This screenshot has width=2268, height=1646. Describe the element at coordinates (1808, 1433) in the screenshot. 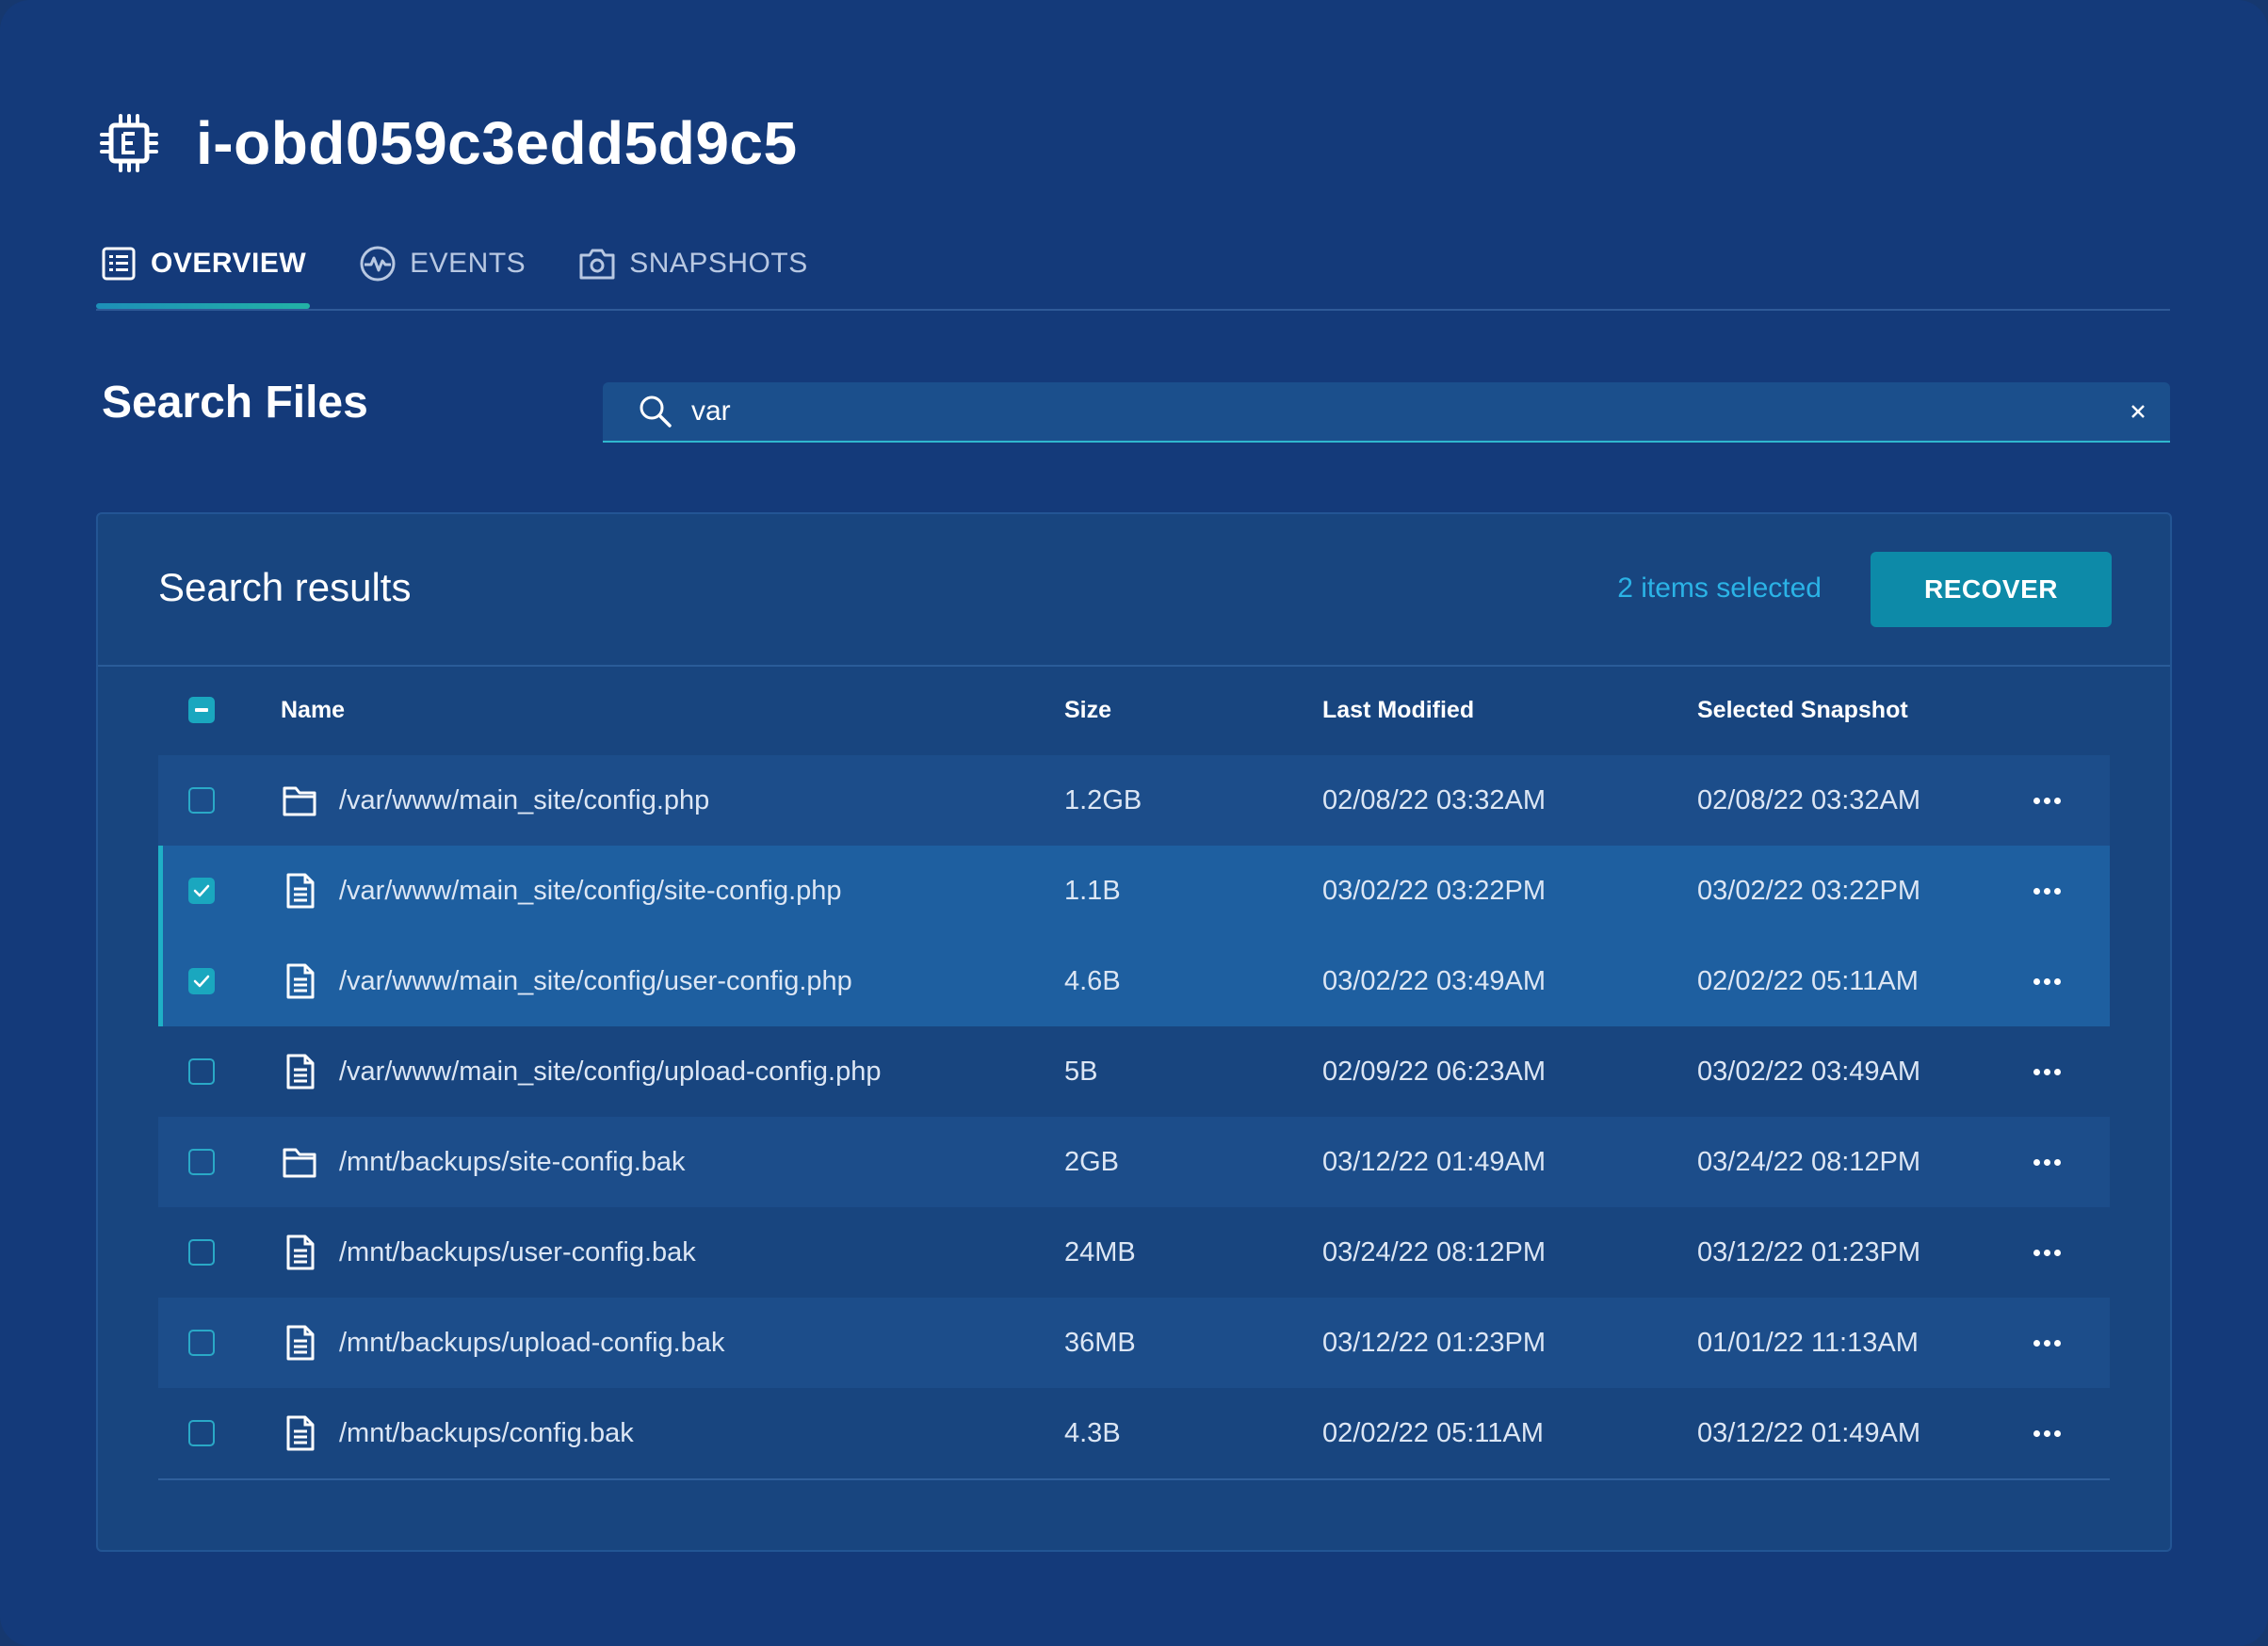

I see `selected-snapshot: 03/12/22 01:49AM` at that location.